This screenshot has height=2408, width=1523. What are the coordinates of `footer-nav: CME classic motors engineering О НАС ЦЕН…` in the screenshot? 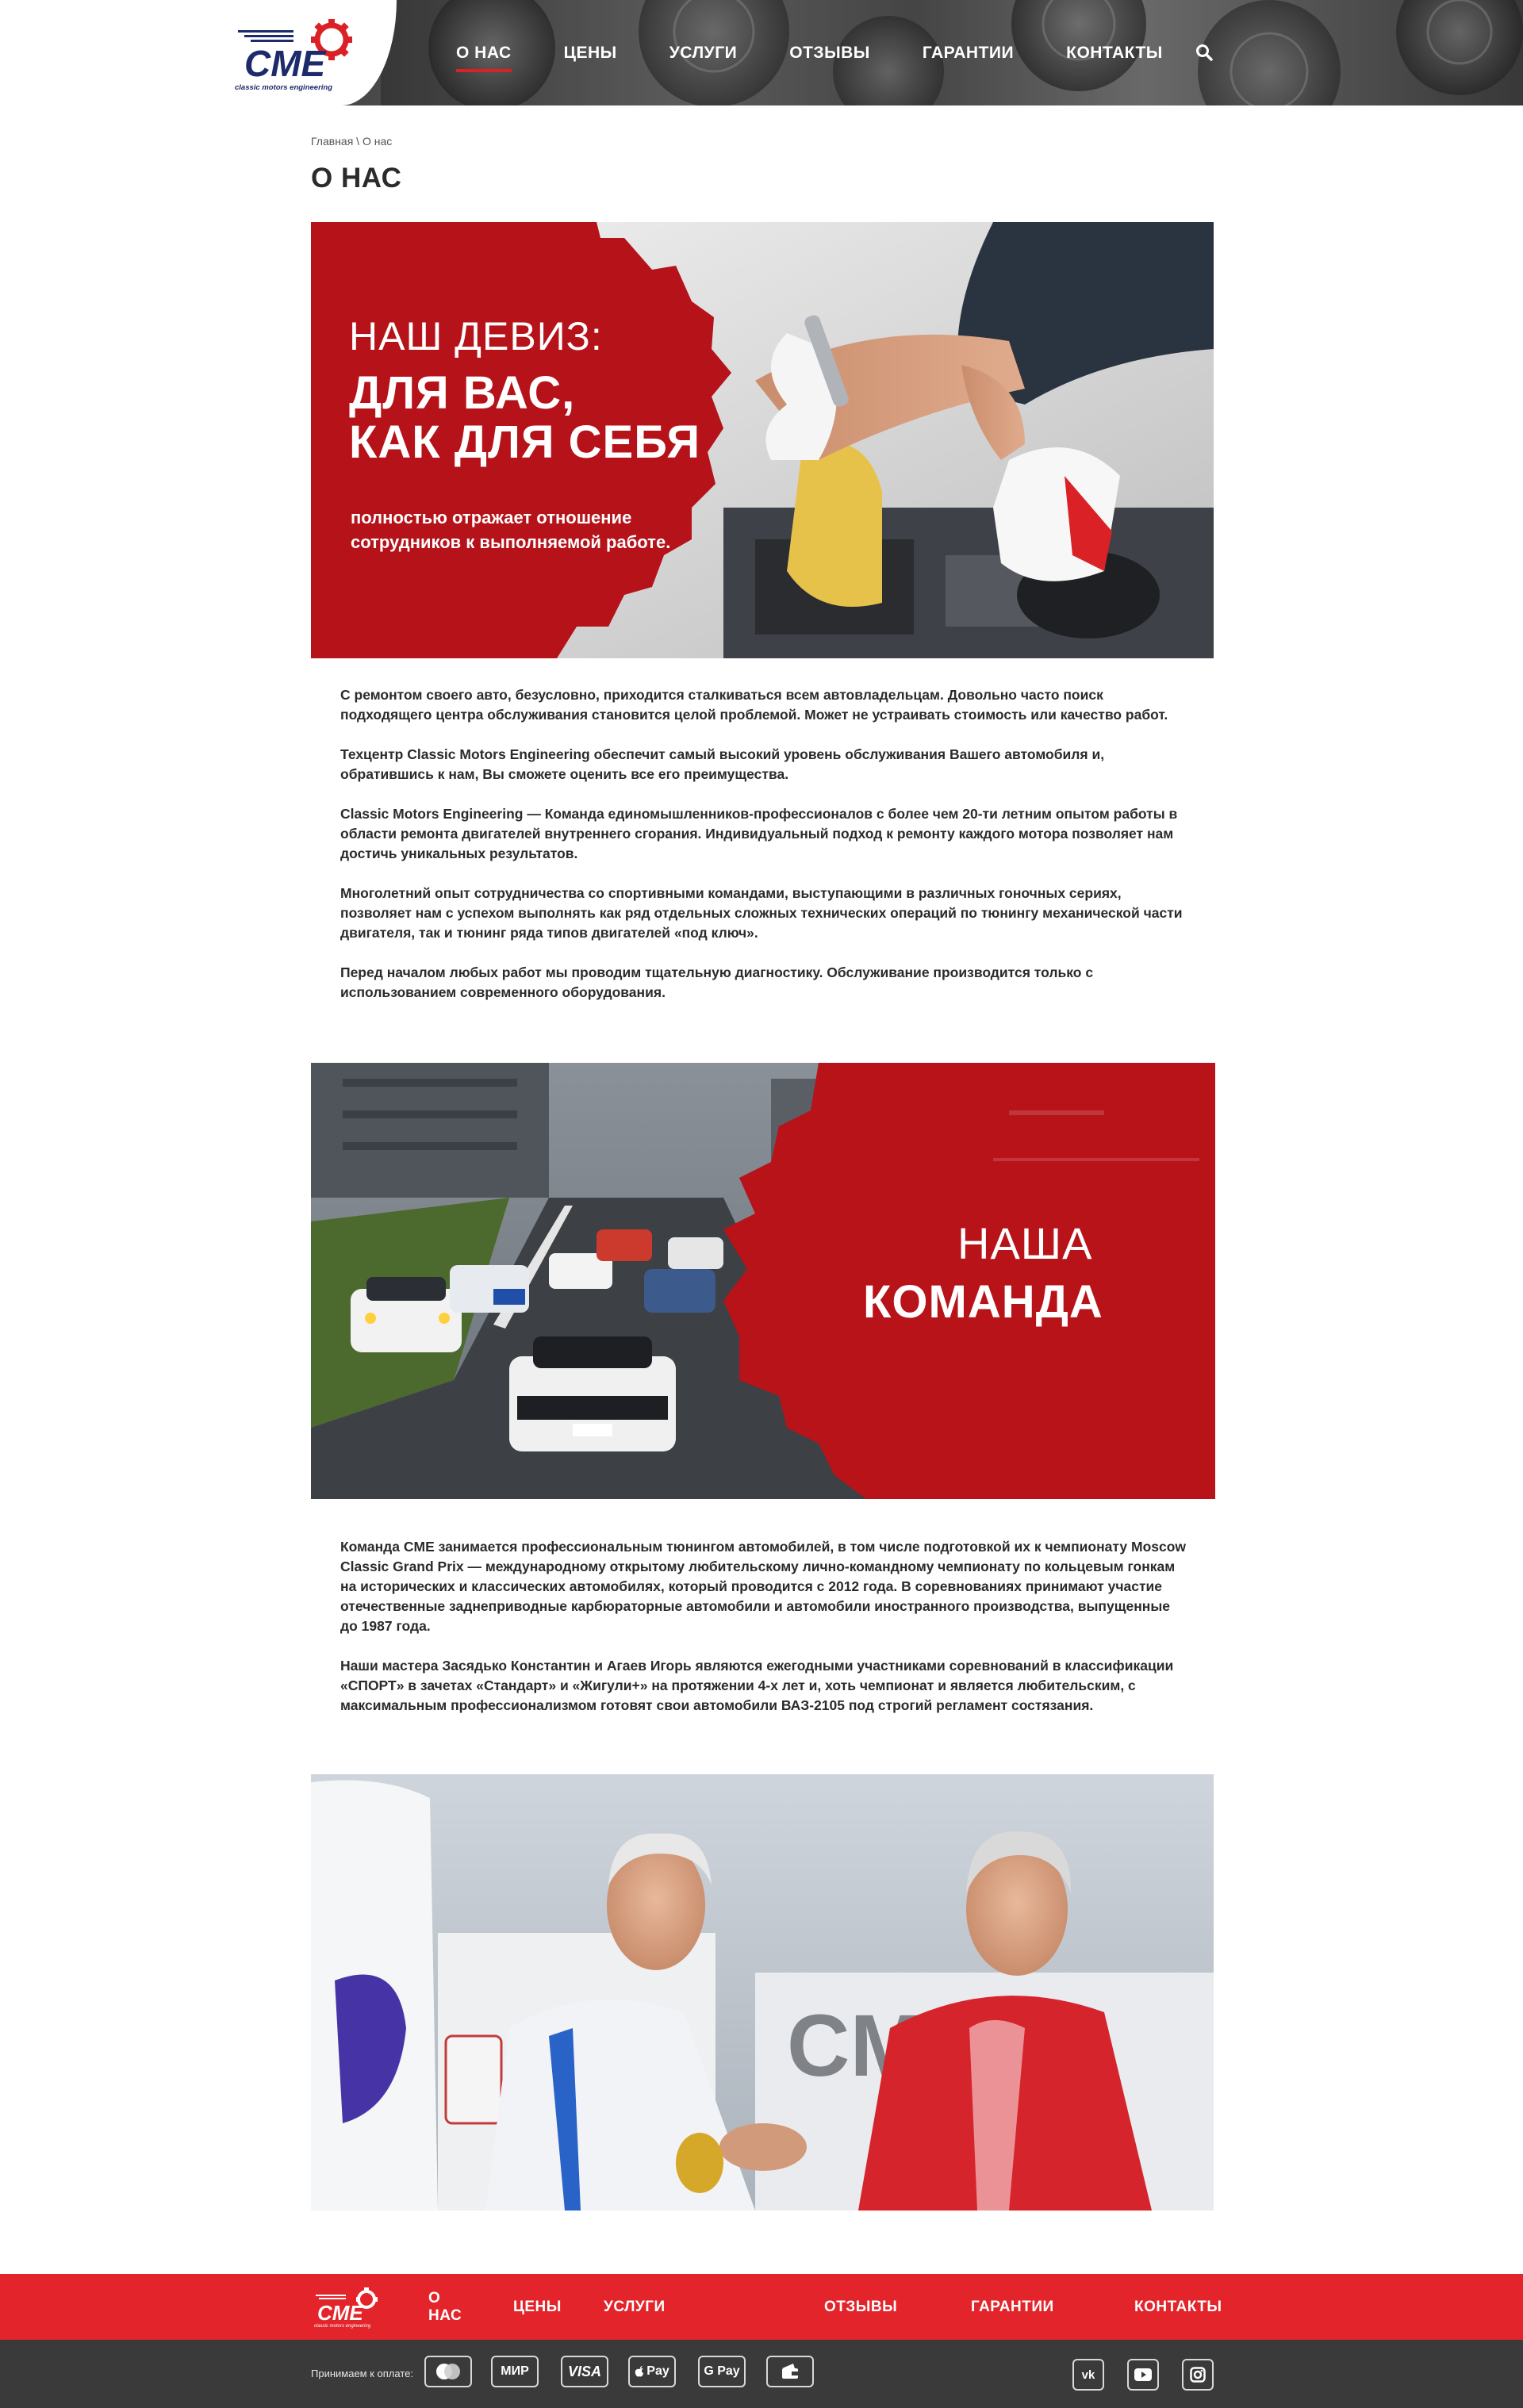 It's located at (761, 2307).